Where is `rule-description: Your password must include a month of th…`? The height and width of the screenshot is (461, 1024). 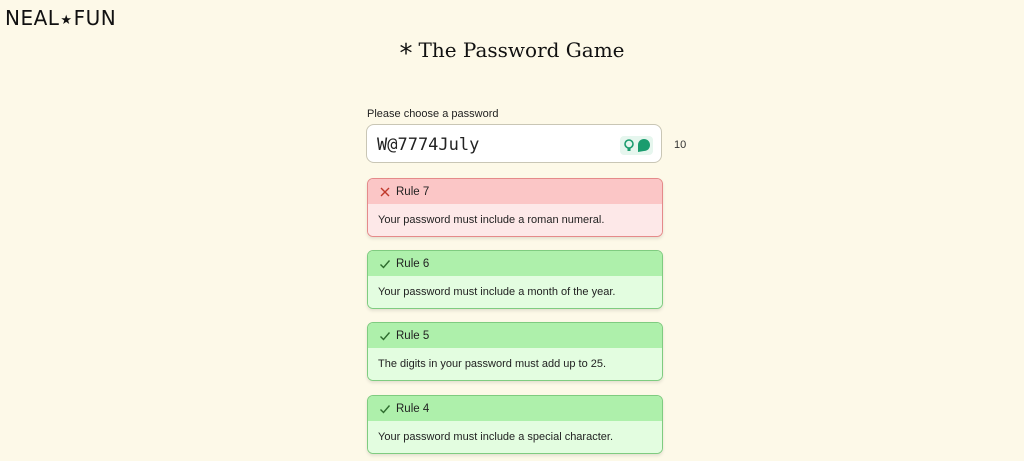 rule-description: Your password must include a month of th… is located at coordinates (515, 292).